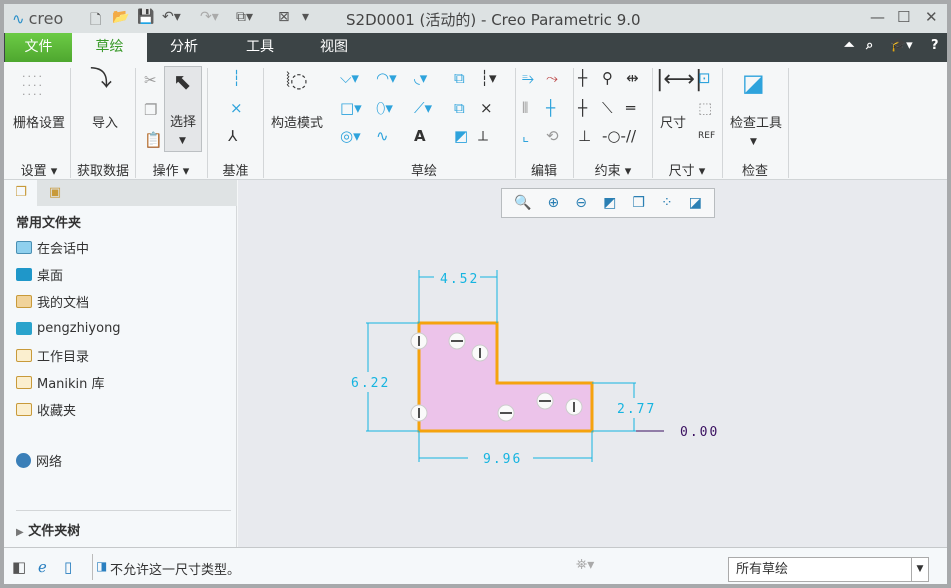 This screenshot has height=588, width=951. I want to click on more-icon: ┆▾, so click(488, 78).